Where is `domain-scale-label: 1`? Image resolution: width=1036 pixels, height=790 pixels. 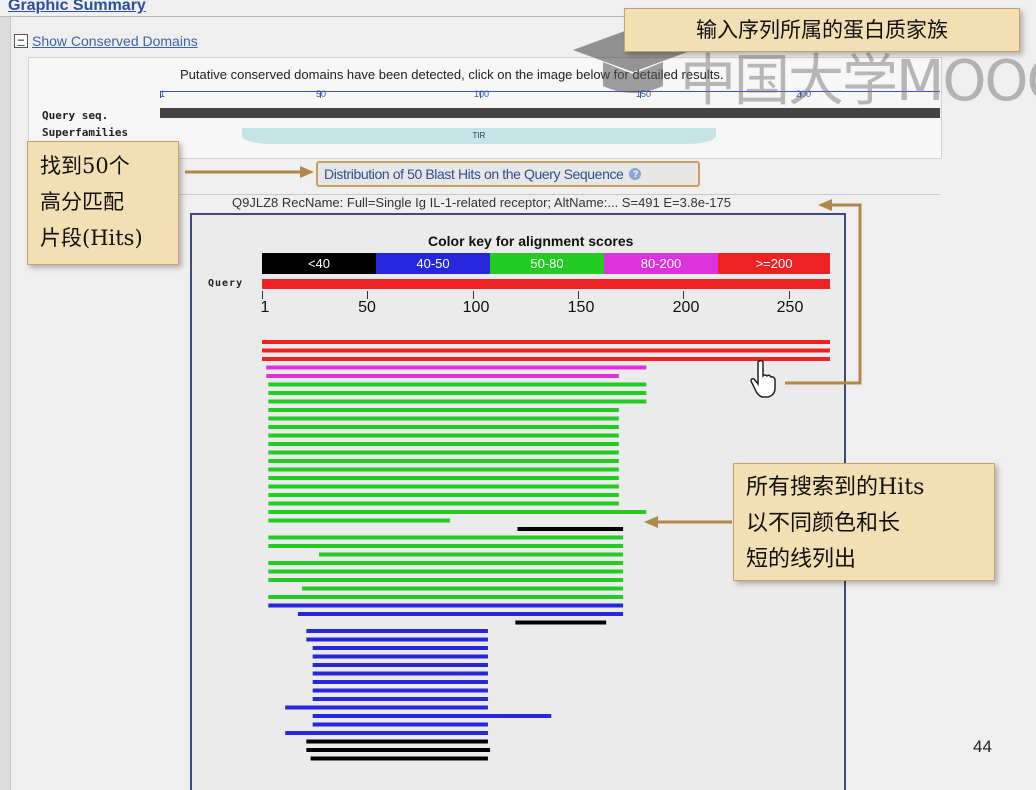
domain-scale-label: 1 is located at coordinates (163, 94).